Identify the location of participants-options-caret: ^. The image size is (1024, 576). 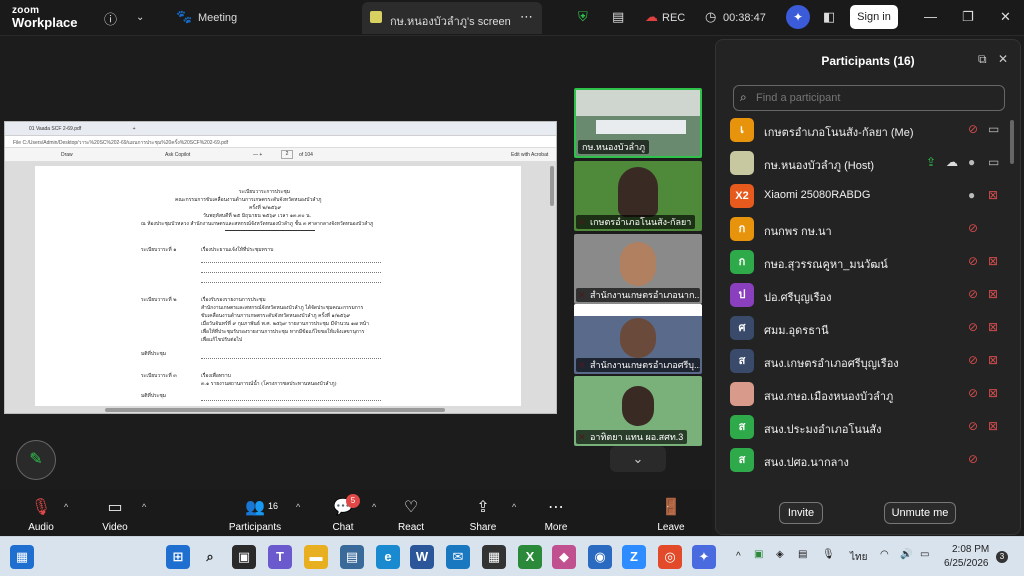
(298, 507).